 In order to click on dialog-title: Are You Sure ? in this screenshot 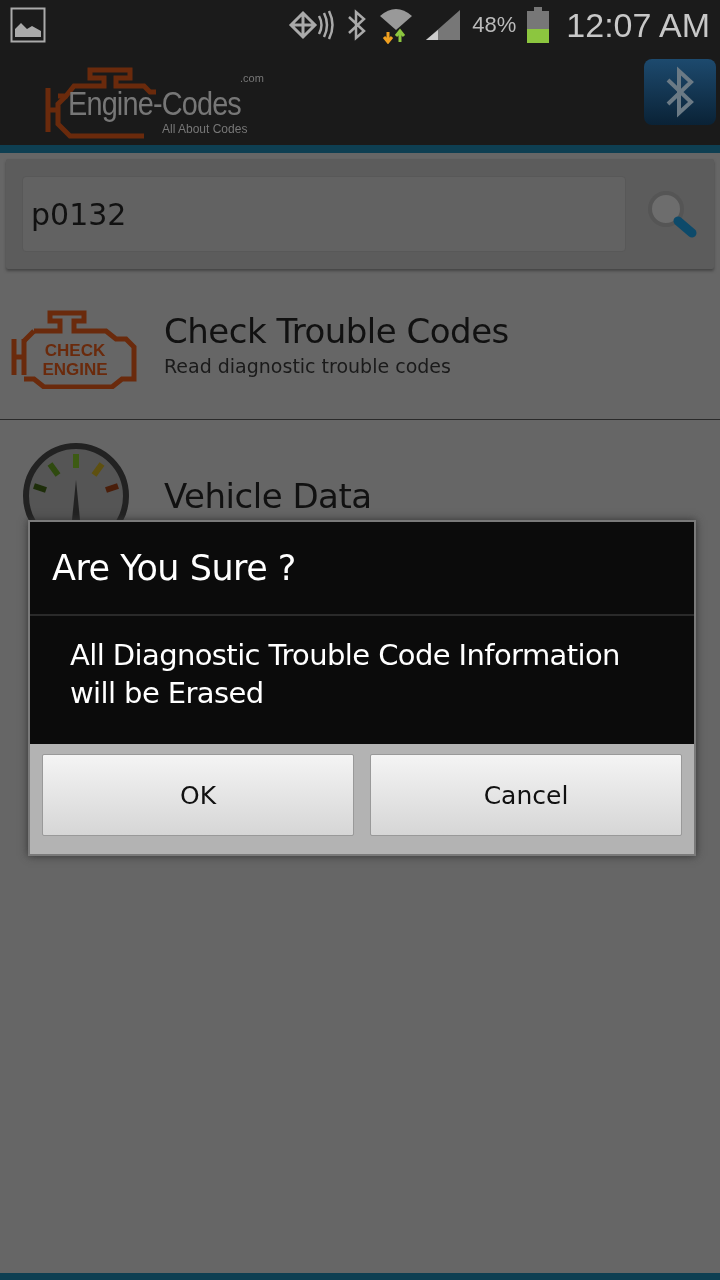, I will do `click(362, 569)`.